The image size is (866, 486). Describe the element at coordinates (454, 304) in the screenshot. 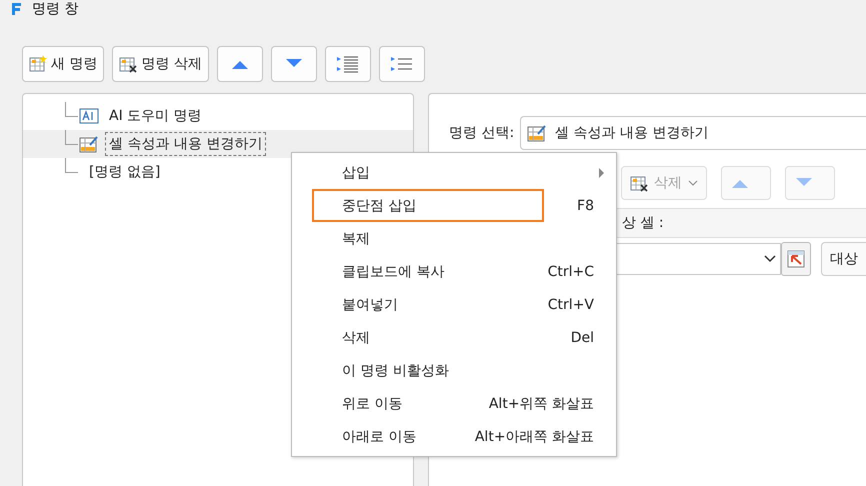

I see `menu-item: 붙여넣기 Ctrl+V` at that location.